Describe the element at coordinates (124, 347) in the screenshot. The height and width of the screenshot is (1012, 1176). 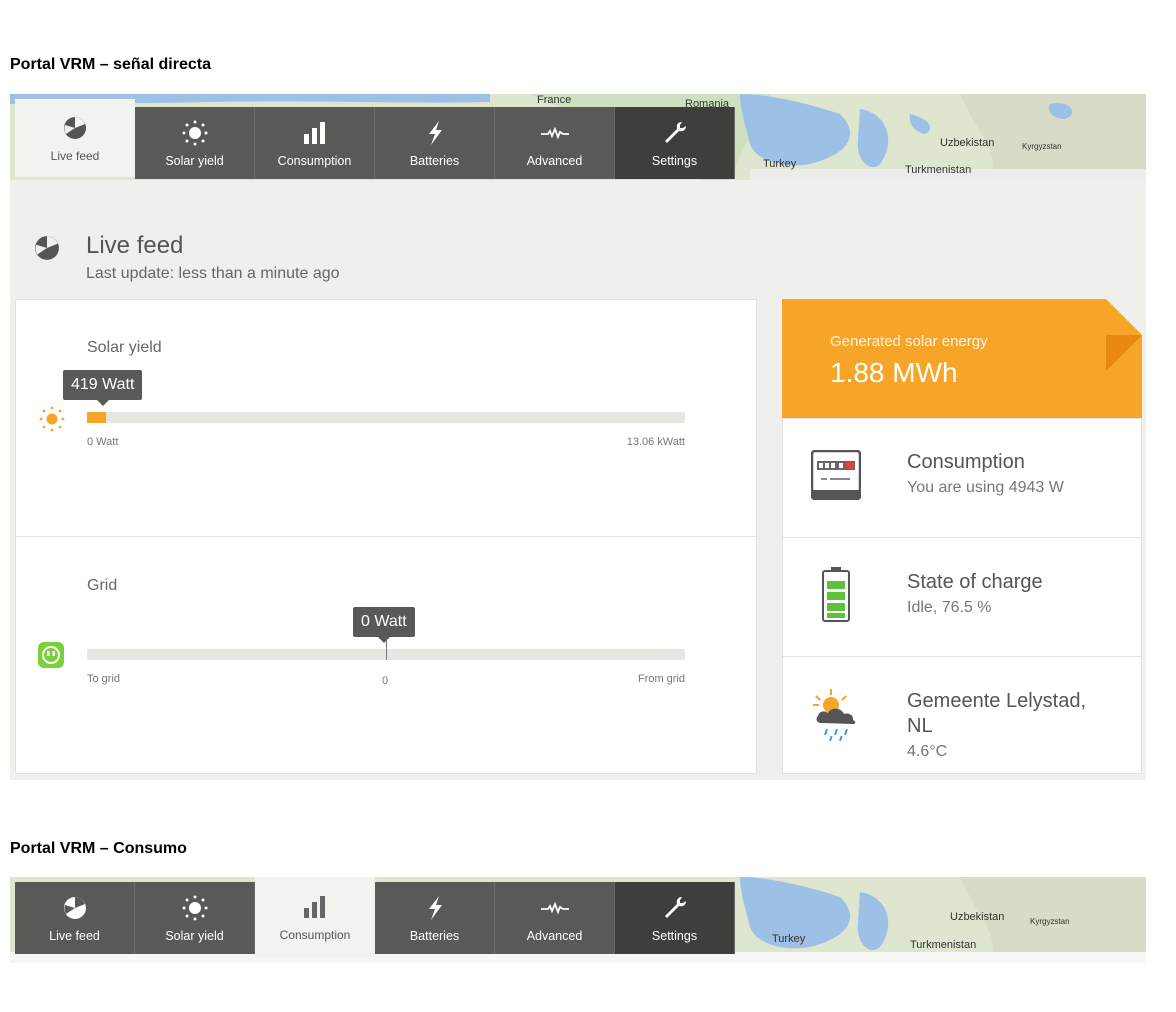
I see `solar-yield-title: Solar yield` at that location.